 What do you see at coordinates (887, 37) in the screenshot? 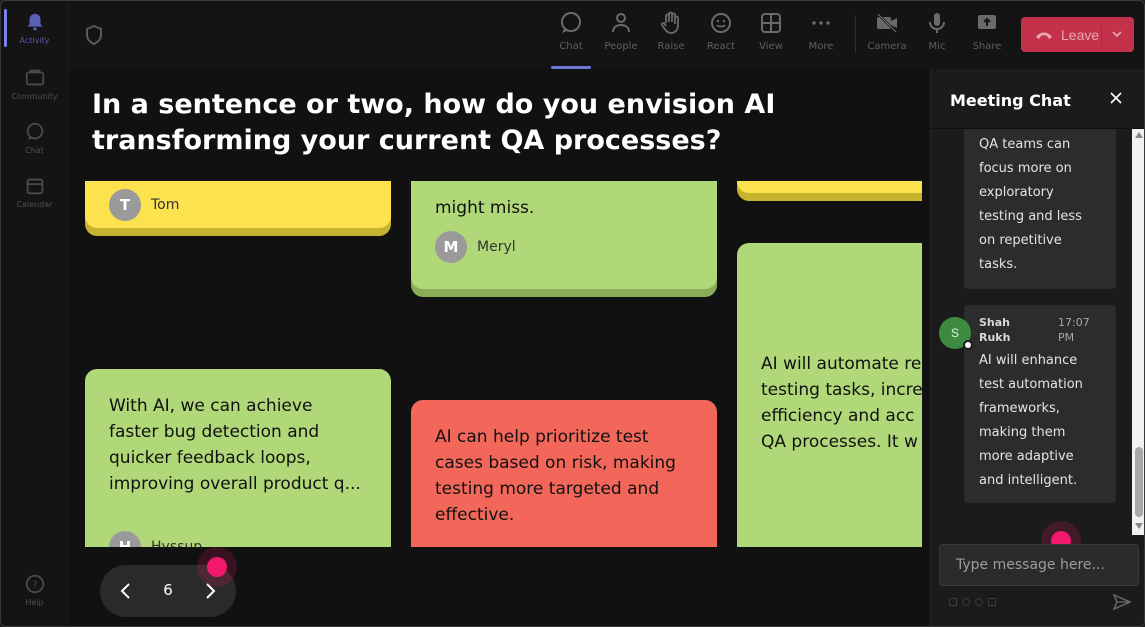
I see `camera-button: Camera` at bounding box center [887, 37].